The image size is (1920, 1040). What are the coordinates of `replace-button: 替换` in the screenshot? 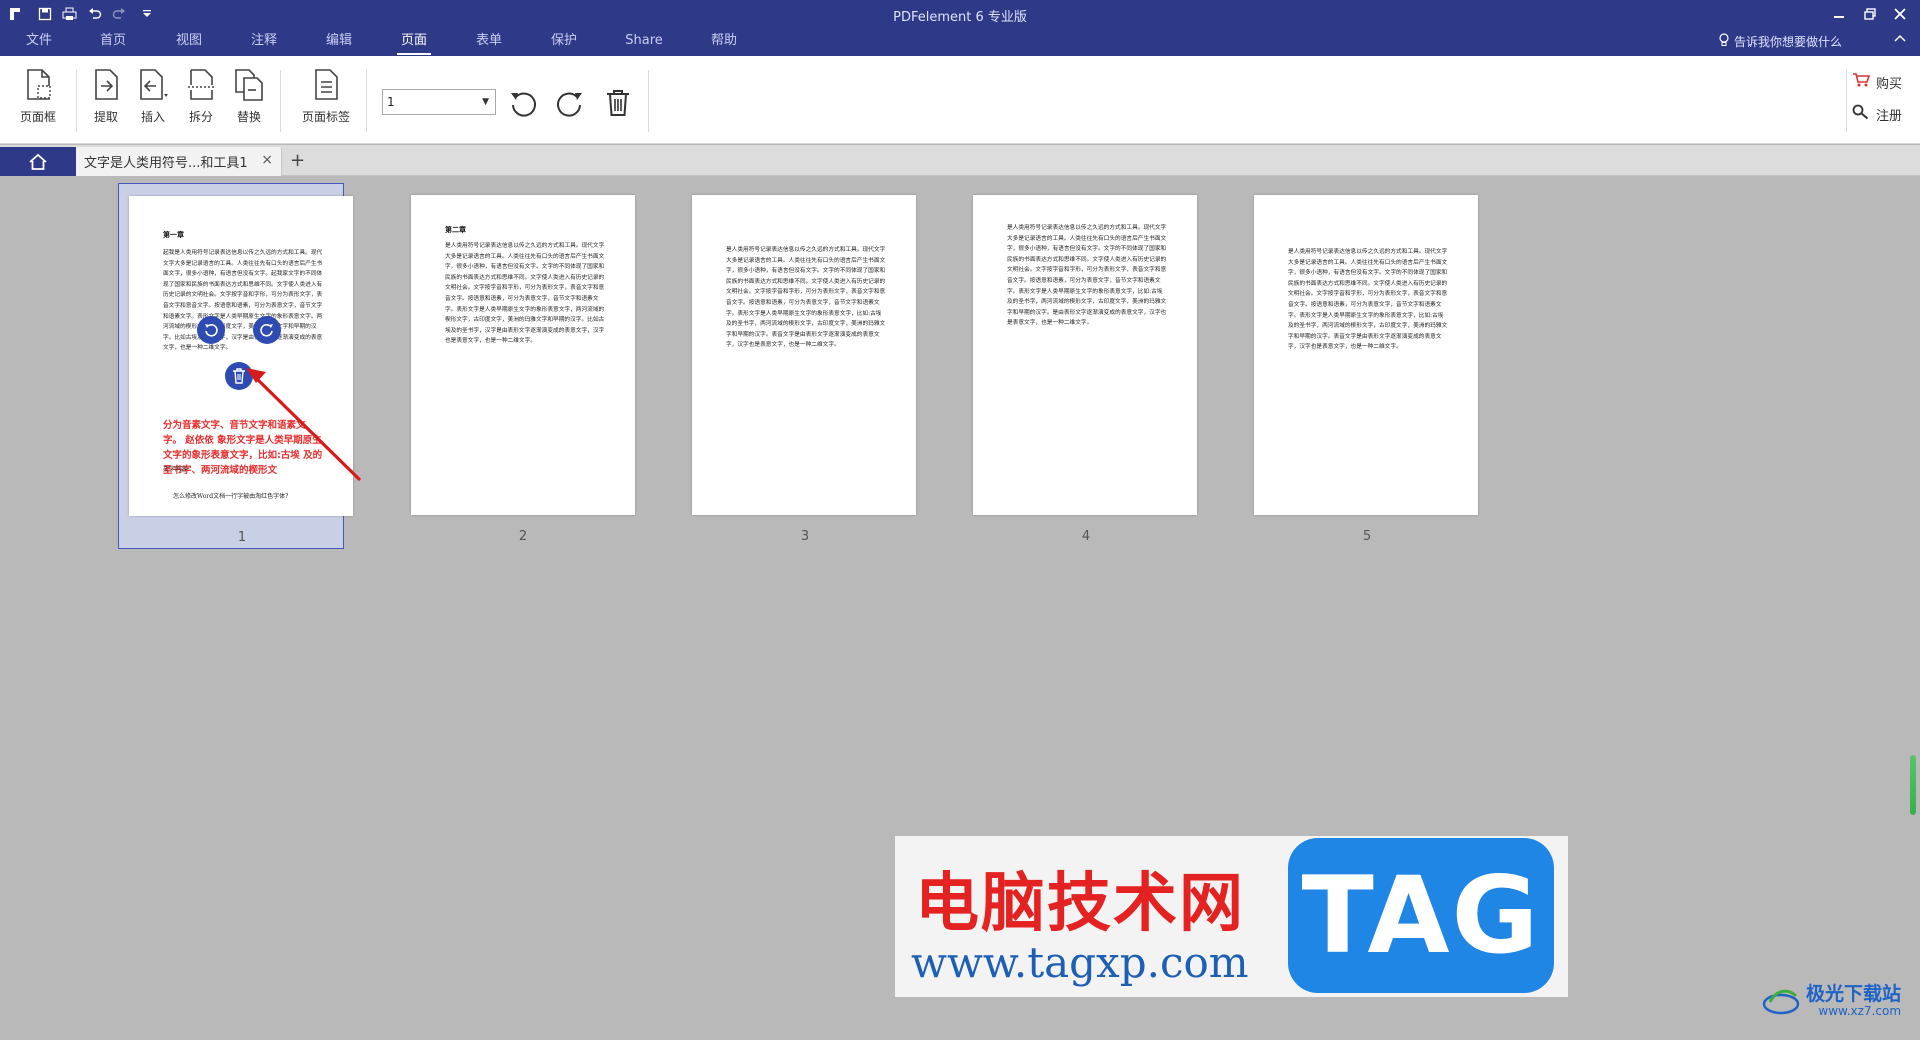 It's located at (249, 101).